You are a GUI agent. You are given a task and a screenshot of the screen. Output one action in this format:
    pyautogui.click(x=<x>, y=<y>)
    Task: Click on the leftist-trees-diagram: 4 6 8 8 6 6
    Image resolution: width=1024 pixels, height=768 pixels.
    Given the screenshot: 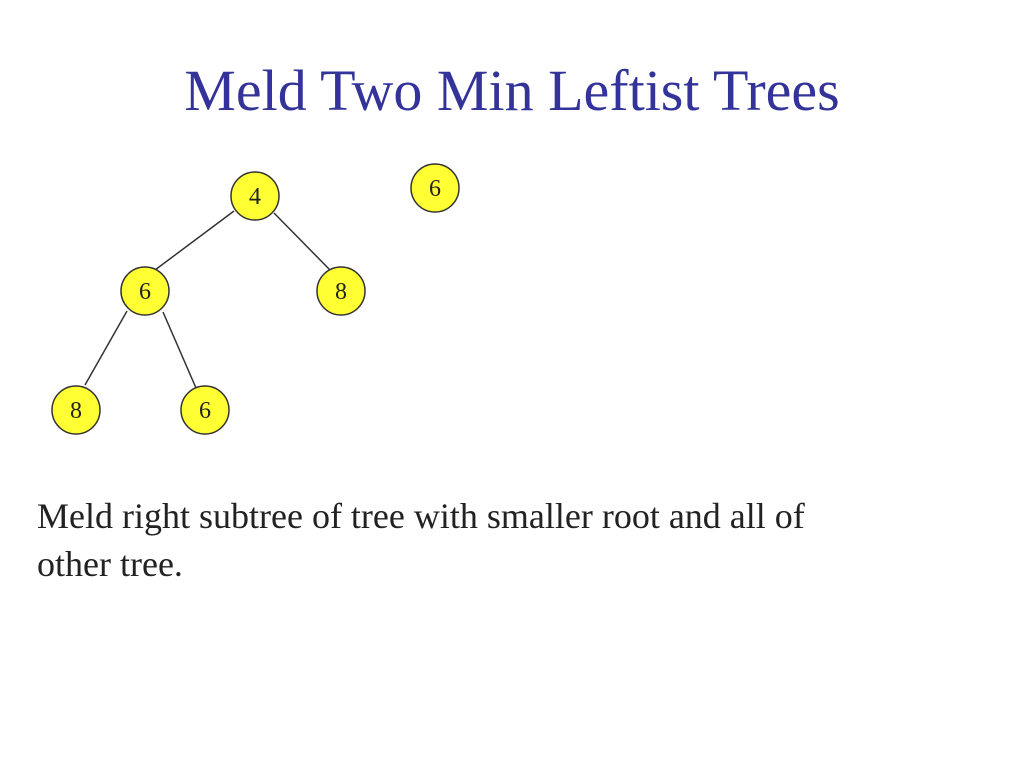 What is the action you would take?
    pyautogui.click(x=255, y=299)
    